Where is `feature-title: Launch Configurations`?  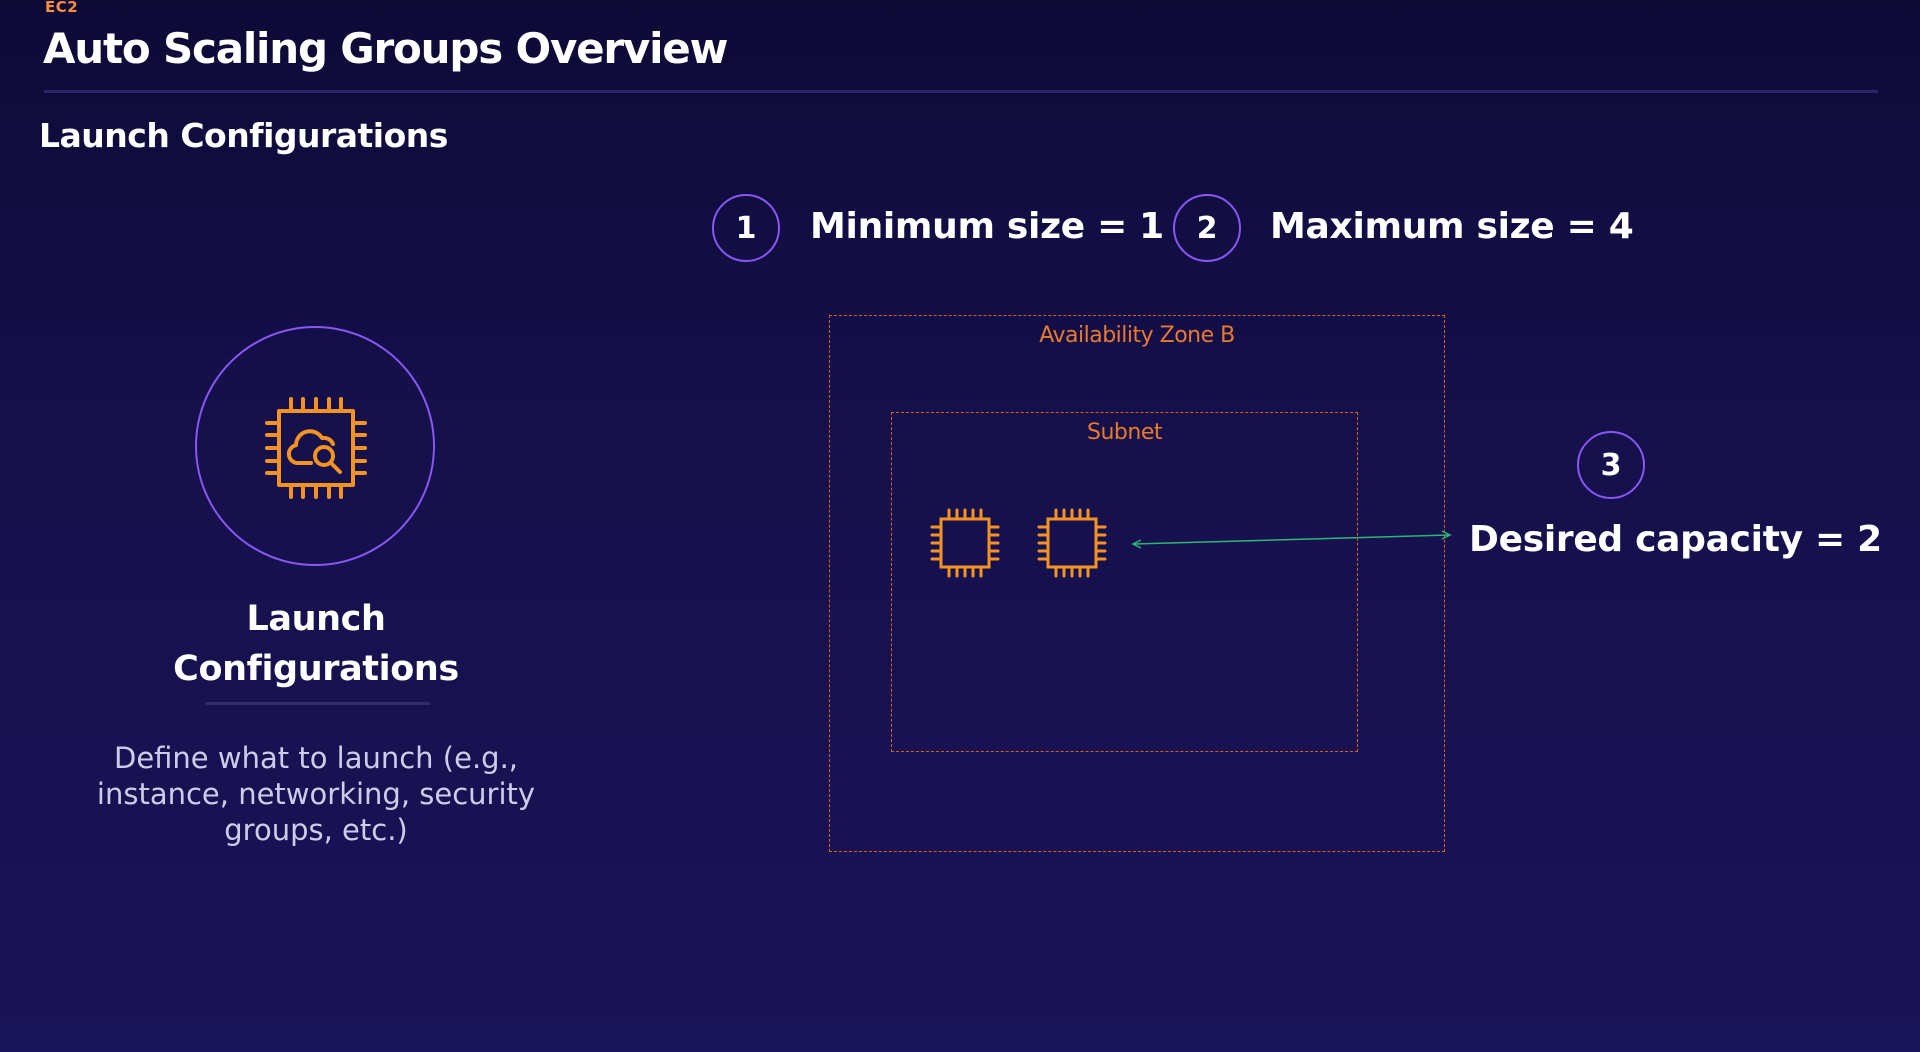 feature-title: Launch Configurations is located at coordinates (316, 644).